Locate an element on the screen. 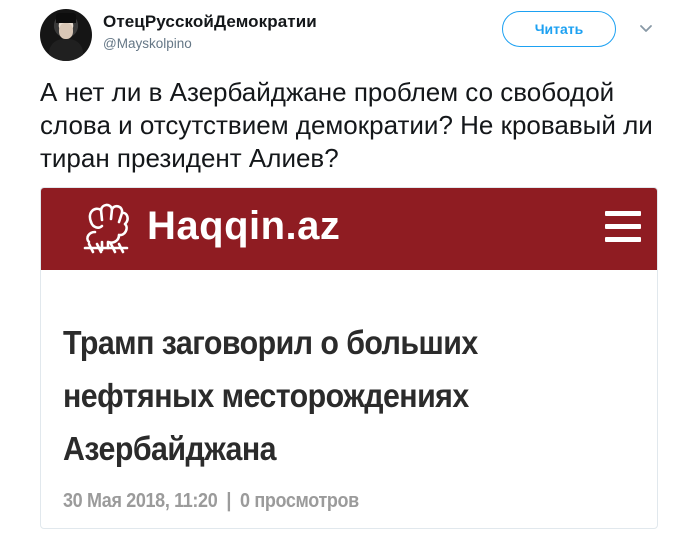 The image size is (700, 534). author-display-name: ОтецРусскойДемократии is located at coordinates (210, 22).